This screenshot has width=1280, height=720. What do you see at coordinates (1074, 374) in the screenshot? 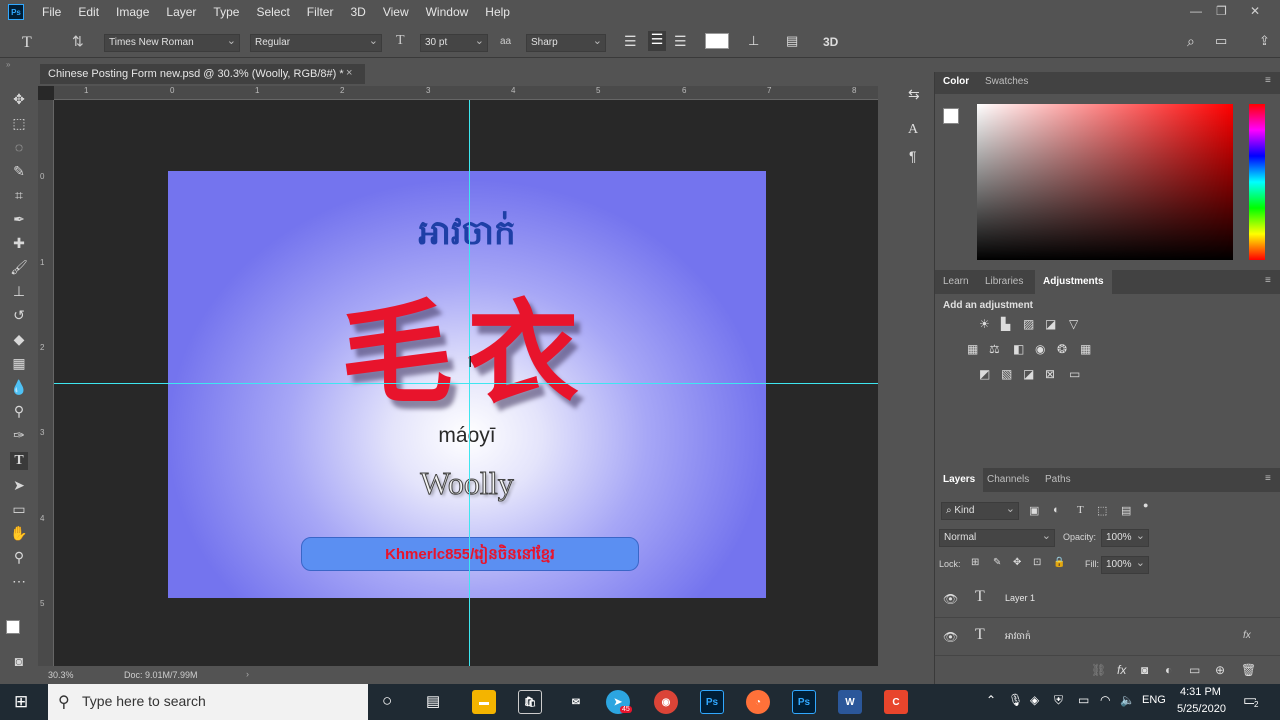
I see `gradient-map-icon: ▭` at bounding box center [1074, 374].